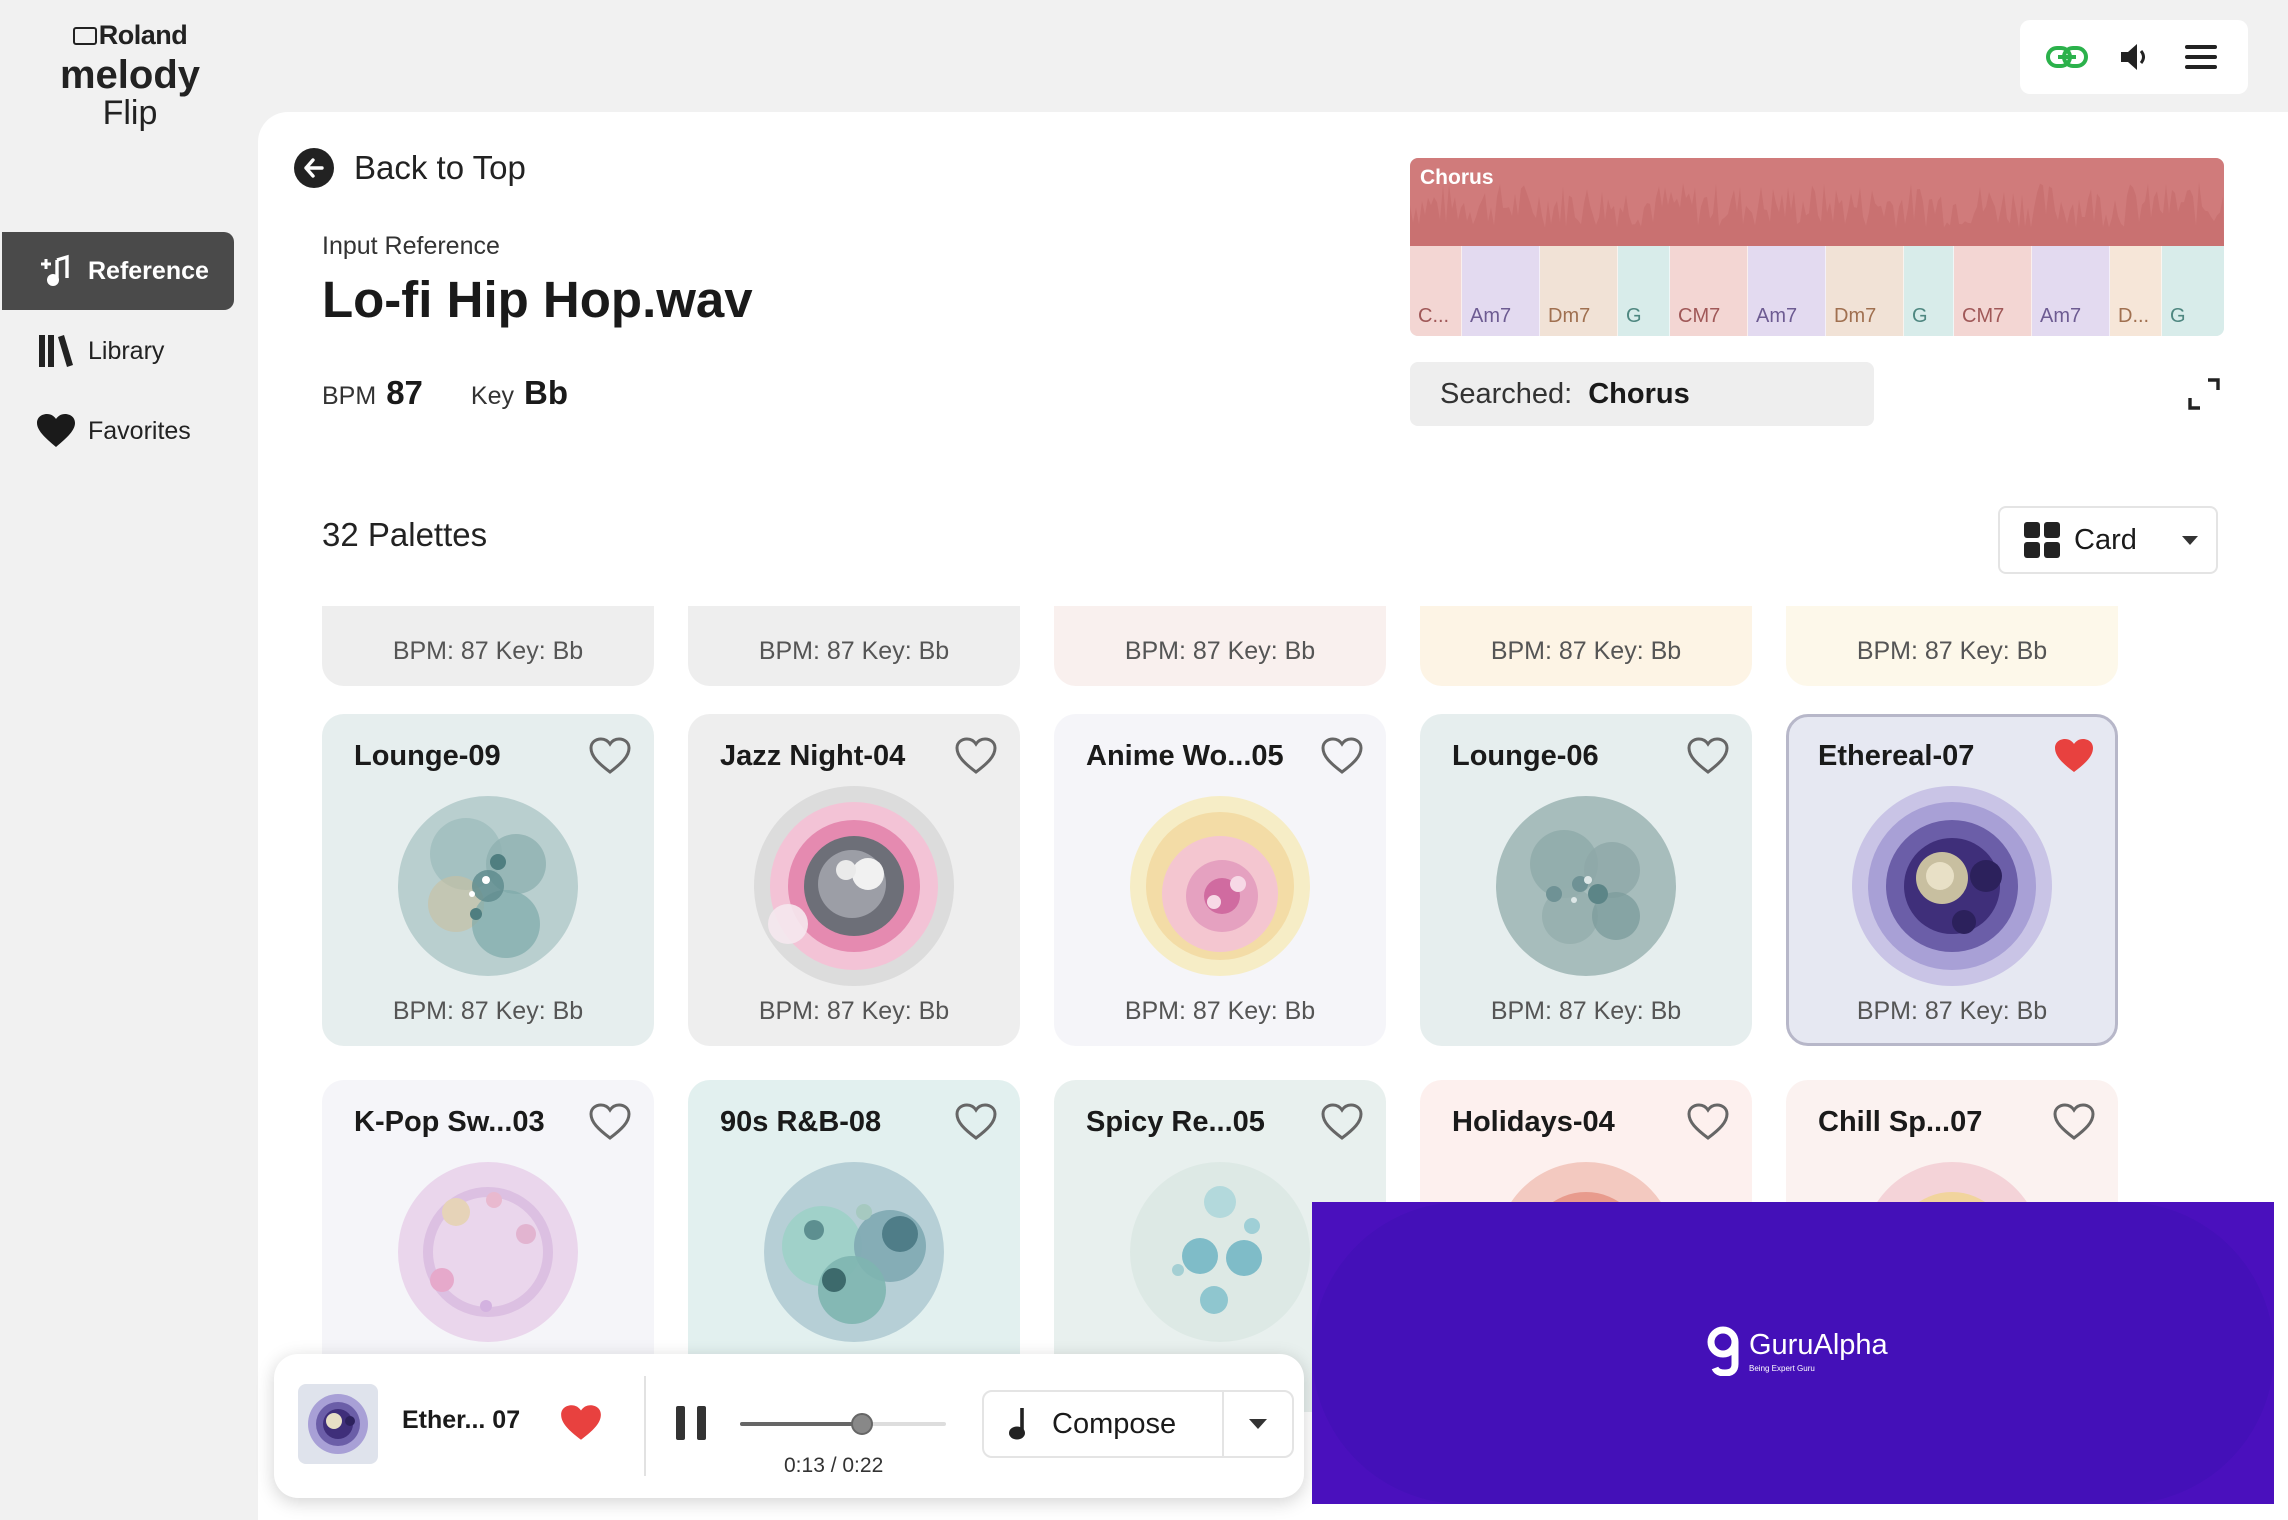 The height and width of the screenshot is (1520, 2288). What do you see at coordinates (1104, 1424) in the screenshot?
I see `compose-button: Compose` at bounding box center [1104, 1424].